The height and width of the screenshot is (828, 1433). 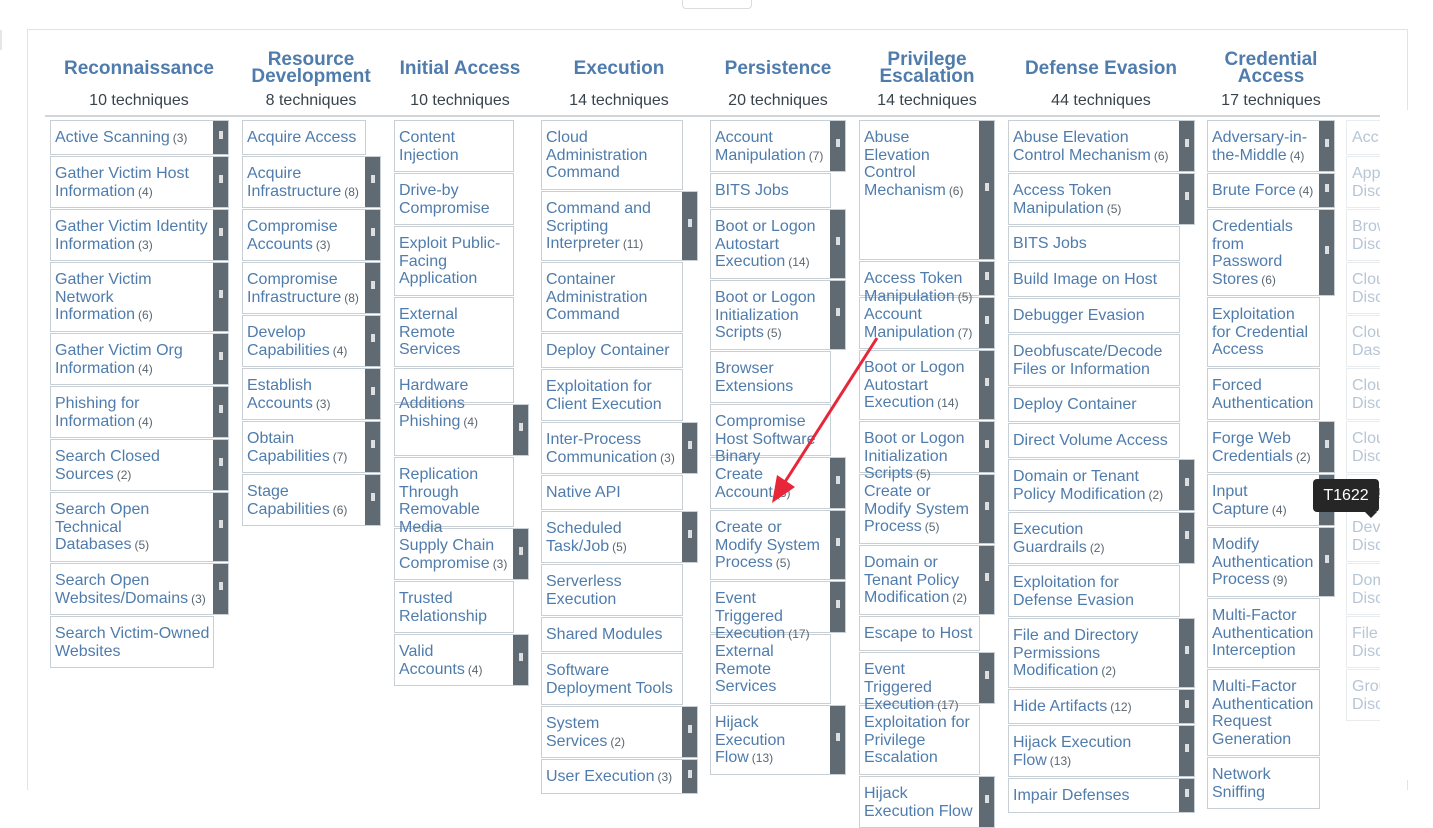 I want to click on technique-link: Boot or Logon Initialization Scripts (5), so click(x=919, y=452).